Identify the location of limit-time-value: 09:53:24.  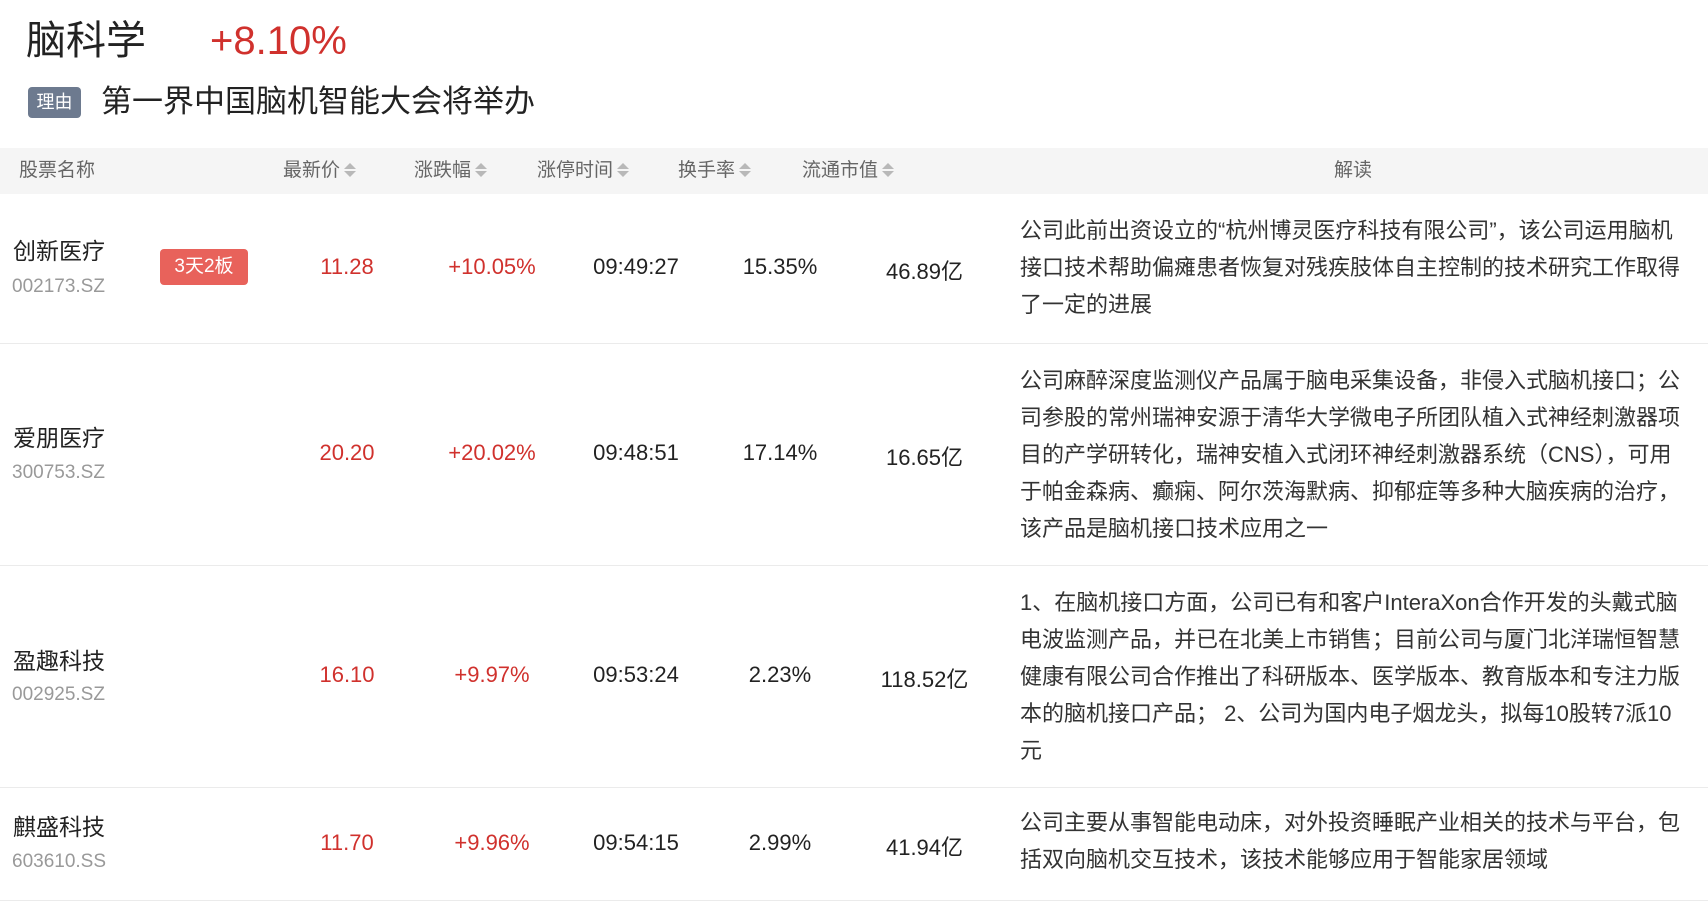
(636, 674).